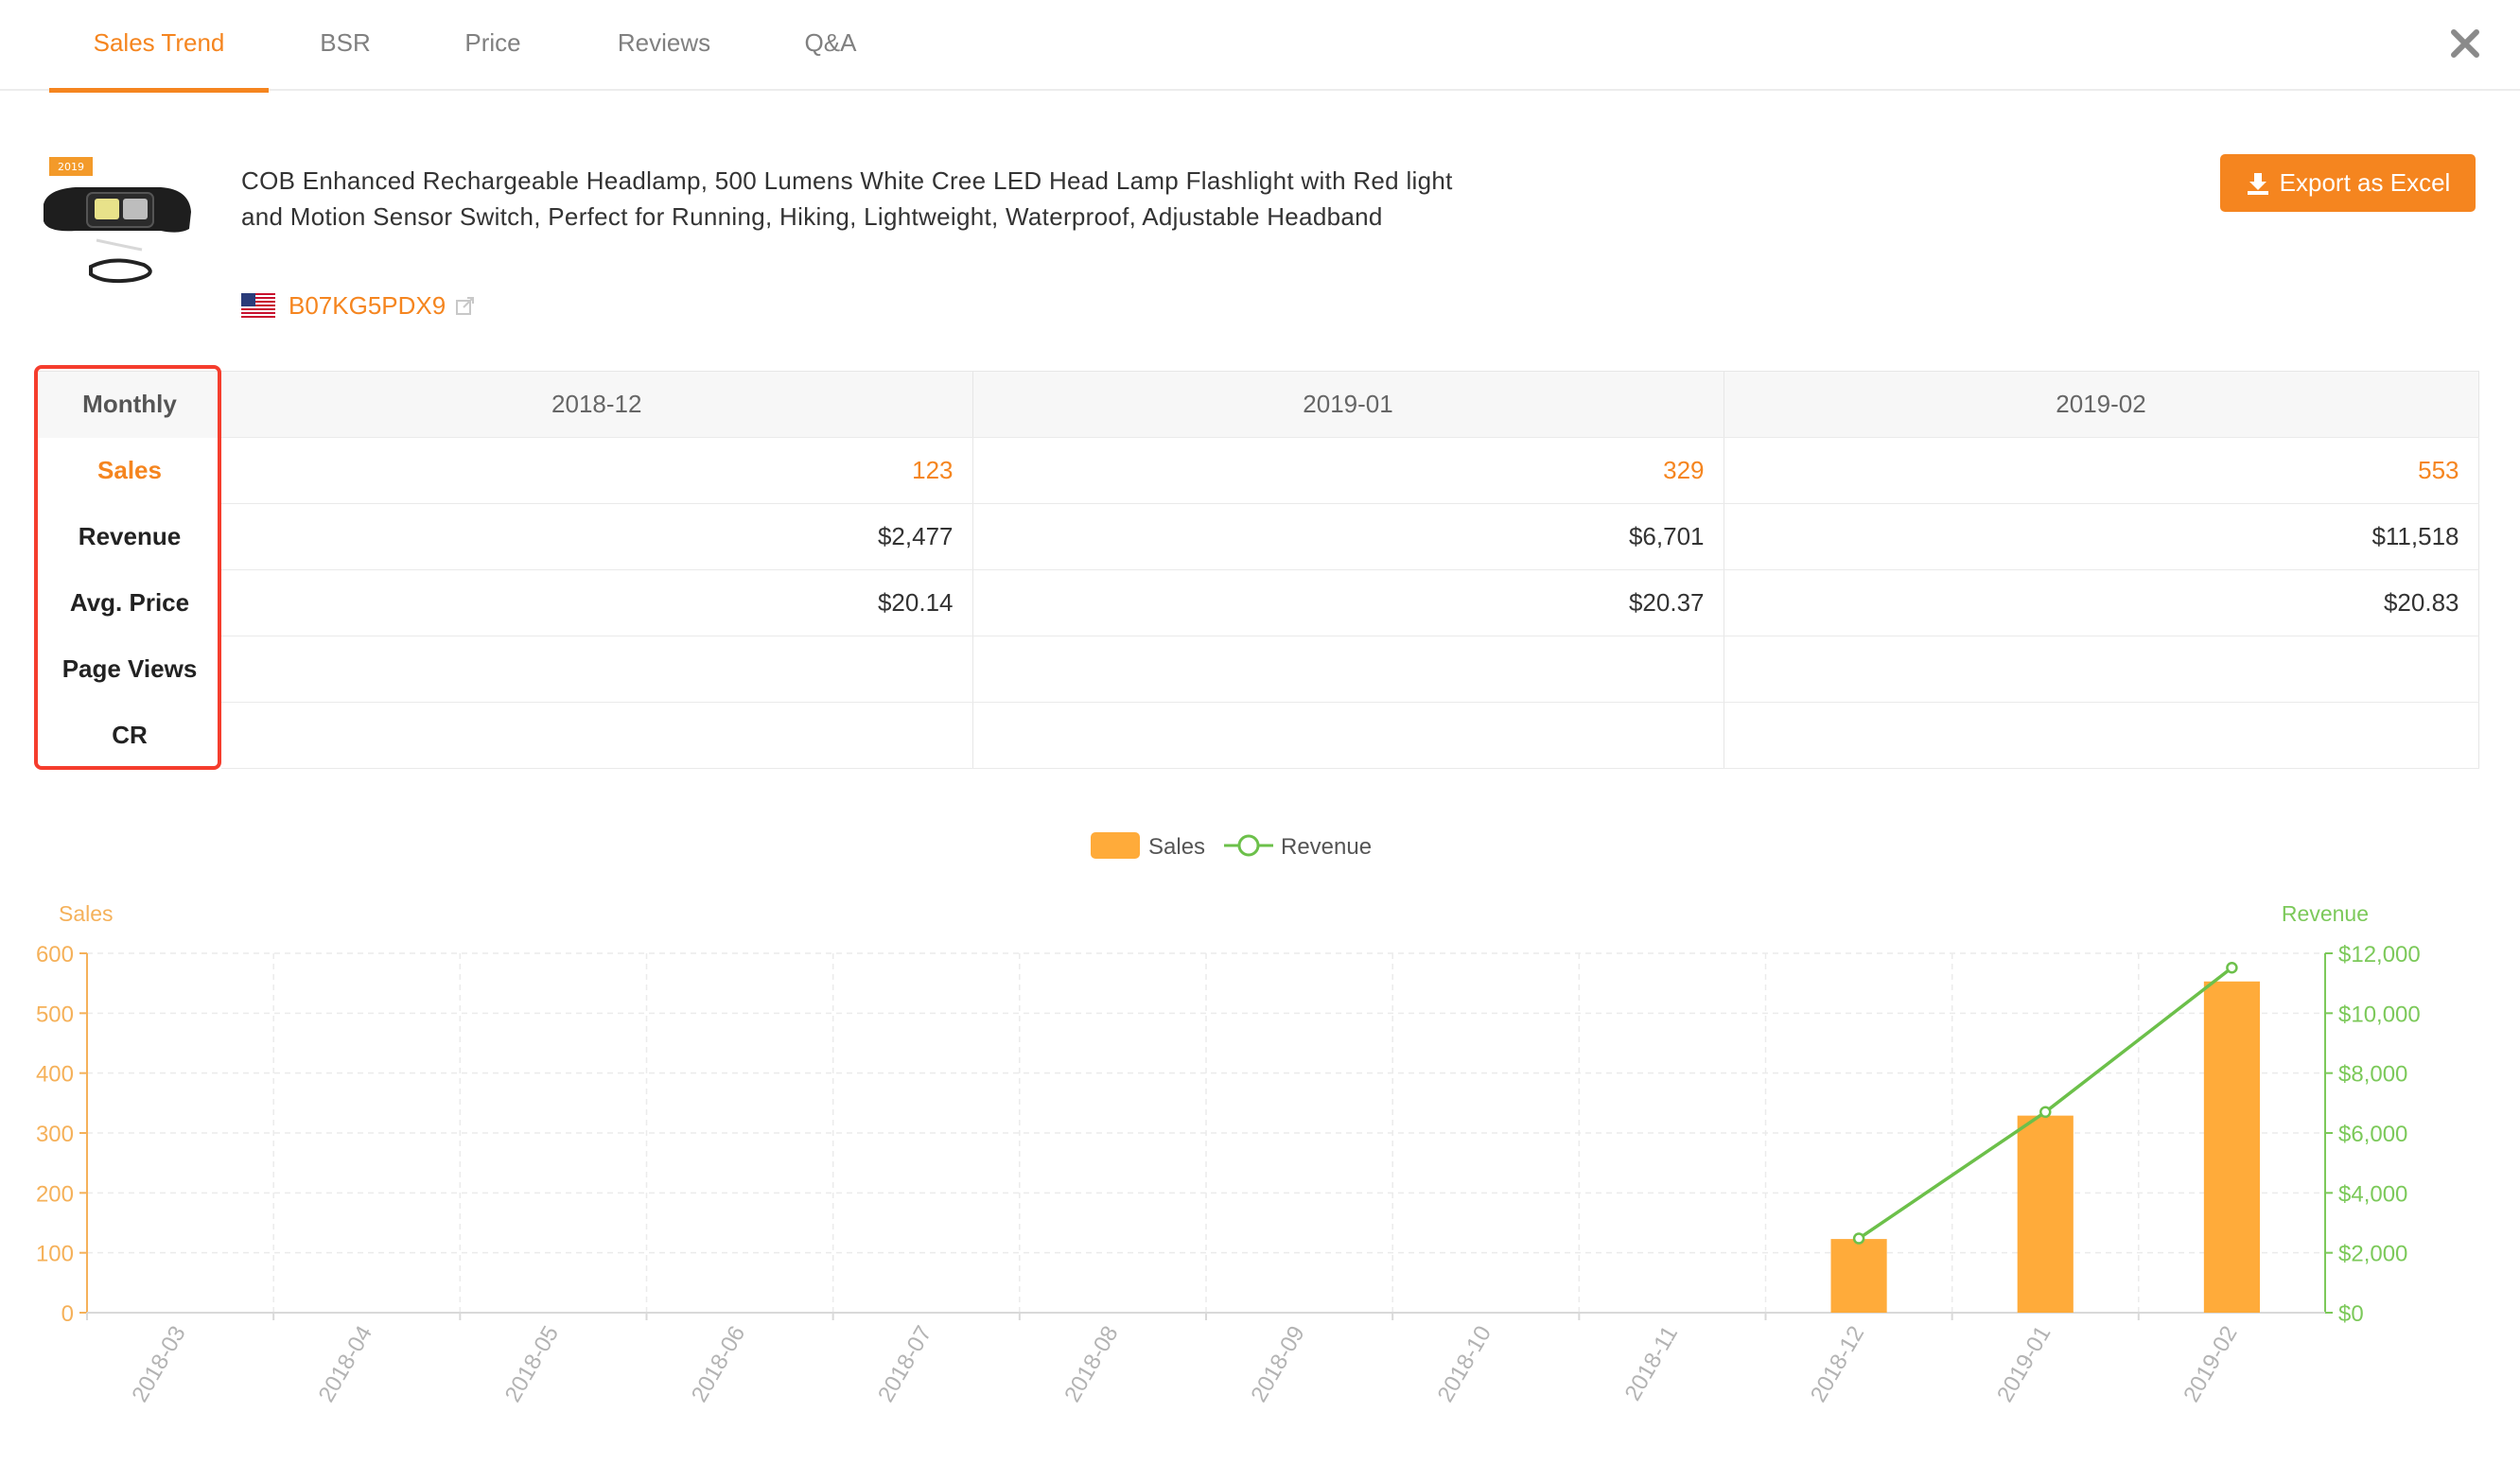  I want to click on tab-reviews: Reviews, so click(664, 45).